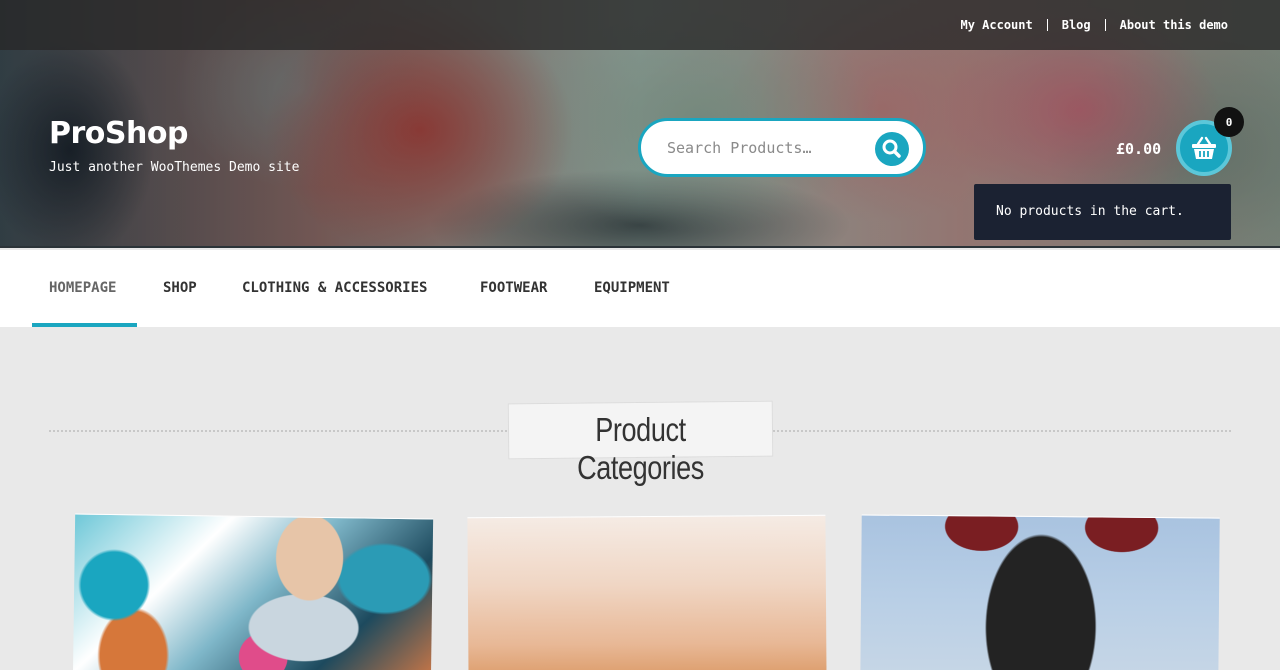  Describe the element at coordinates (1229, 122) in the screenshot. I see `cart-count-badge: 0` at that location.